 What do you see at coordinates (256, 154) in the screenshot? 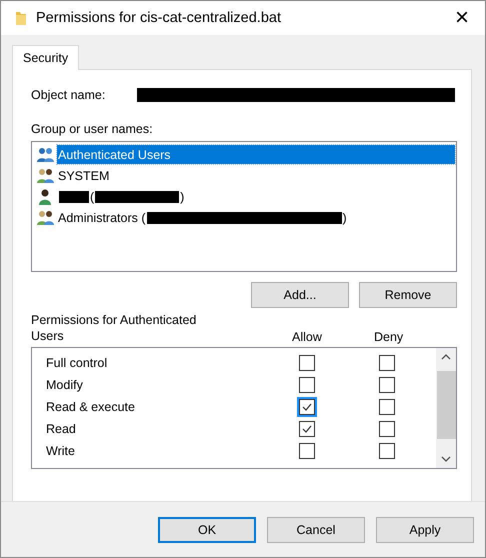
I see `user-list-item: Authenticated Users` at bounding box center [256, 154].